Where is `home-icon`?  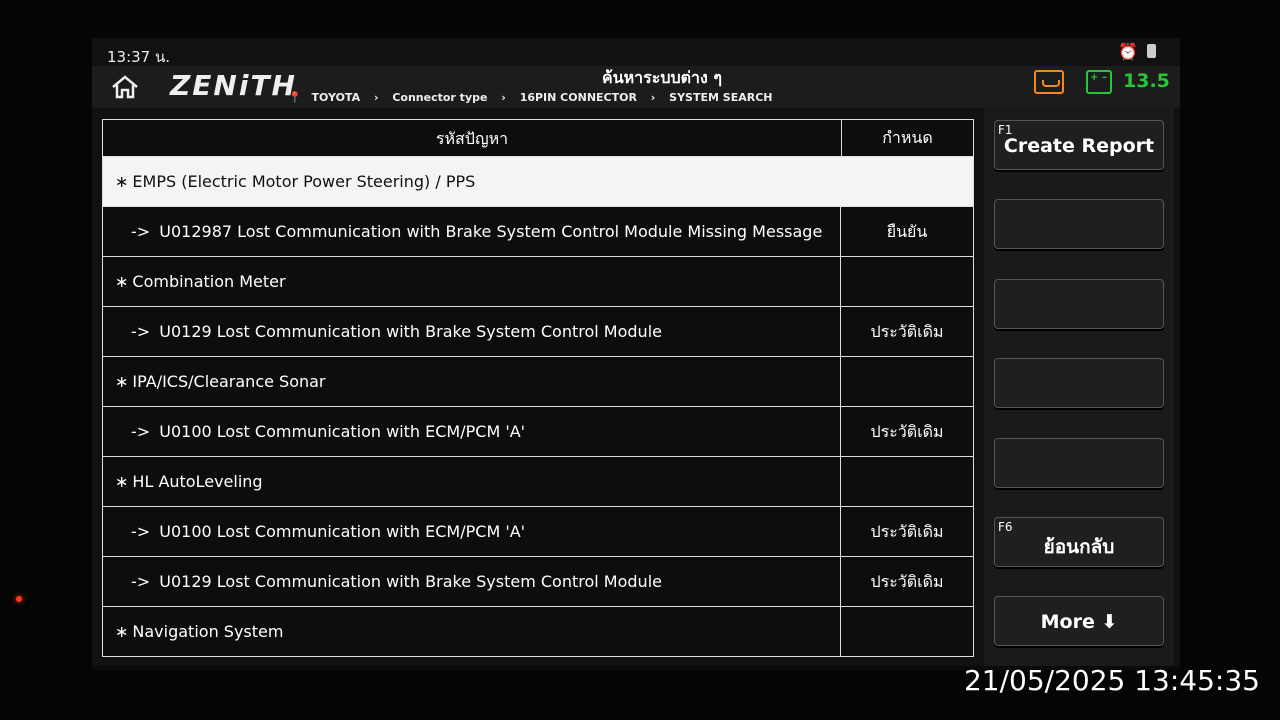 home-icon is located at coordinates (125, 87).